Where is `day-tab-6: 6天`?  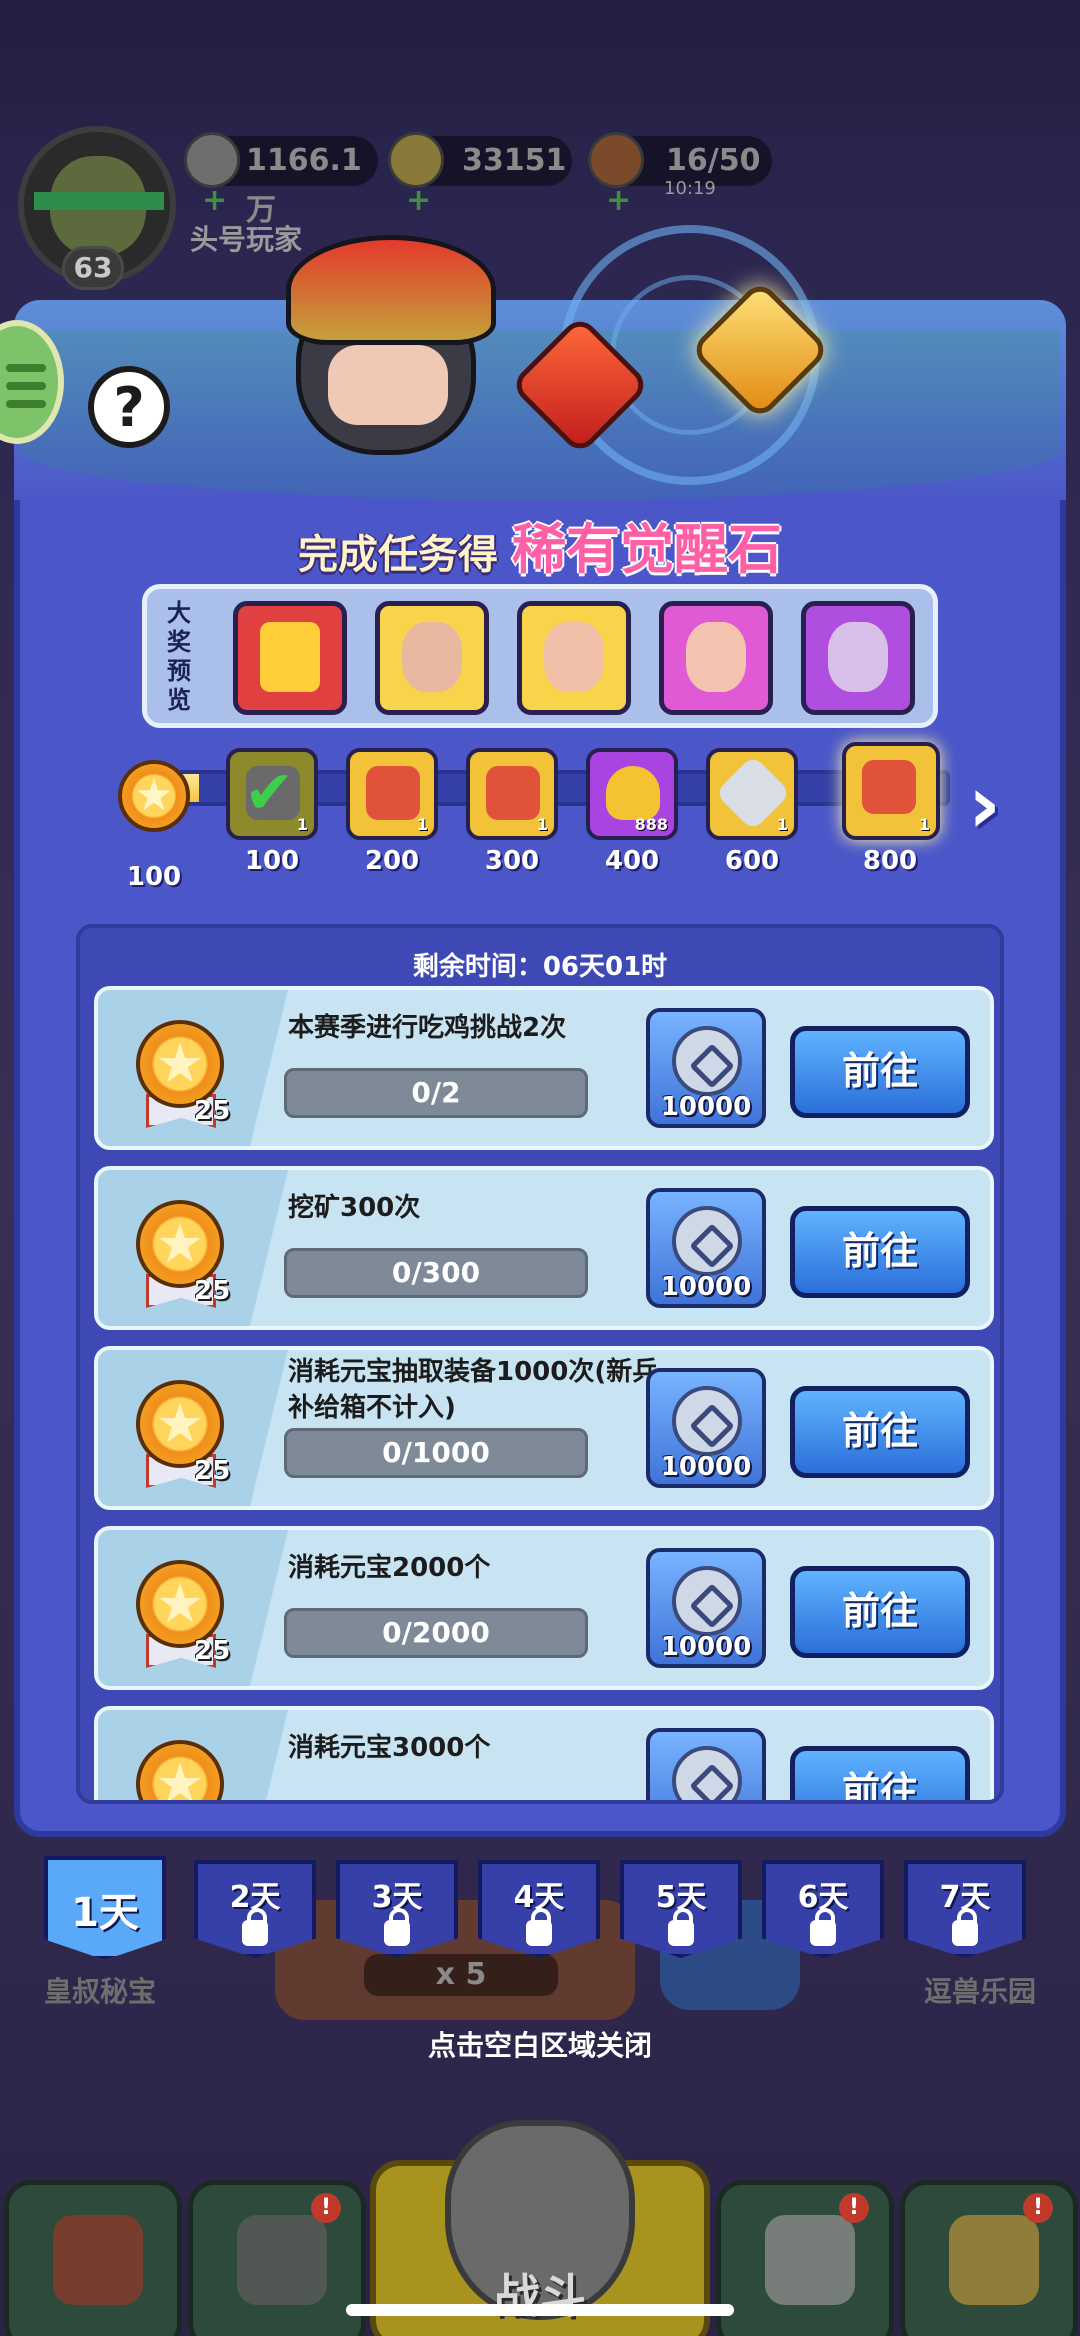
day-tab-6: 6天 is located at coordinates (823, 1909).